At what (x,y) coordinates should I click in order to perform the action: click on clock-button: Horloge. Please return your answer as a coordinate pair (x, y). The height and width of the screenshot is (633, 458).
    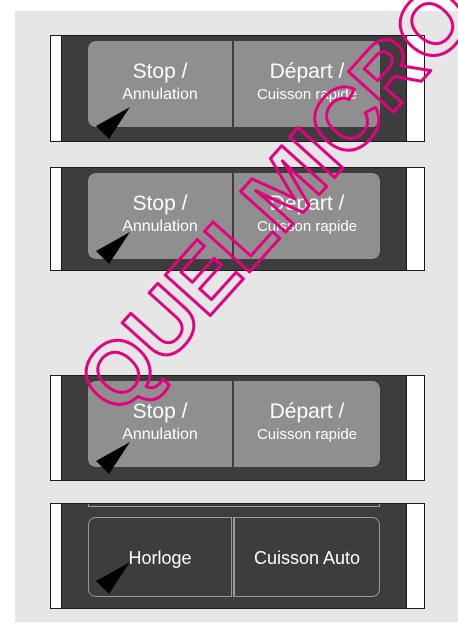
    Looking at the image, I should click on (160, 557).